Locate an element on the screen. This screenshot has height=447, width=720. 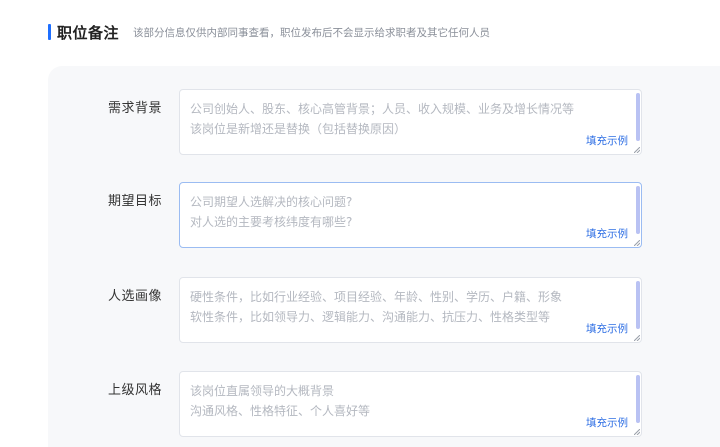
section-header: 职位备注 该部分信息仅供内部同事查看，职位发布后不会显示给求职者及其它任何人员 is located at coordinates (269, 32).